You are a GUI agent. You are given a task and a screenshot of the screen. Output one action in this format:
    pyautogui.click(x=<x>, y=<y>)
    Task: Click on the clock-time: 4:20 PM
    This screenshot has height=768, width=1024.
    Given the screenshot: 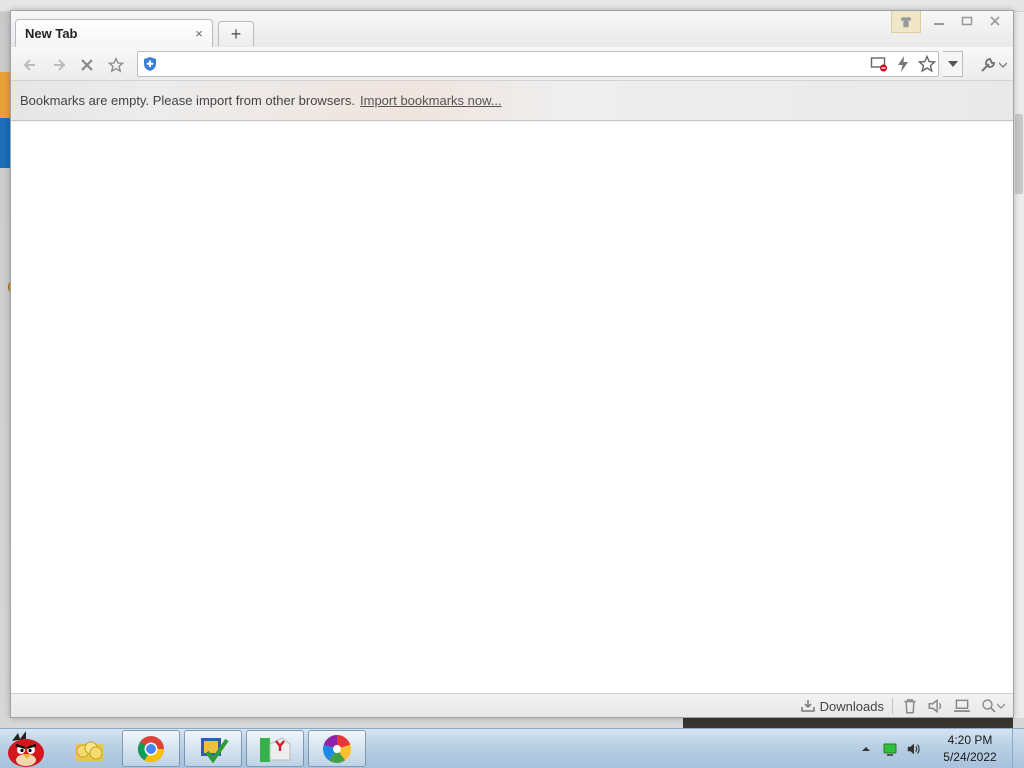 What is the action you would take?
    pyautogui.click(x=970, y=740)
    